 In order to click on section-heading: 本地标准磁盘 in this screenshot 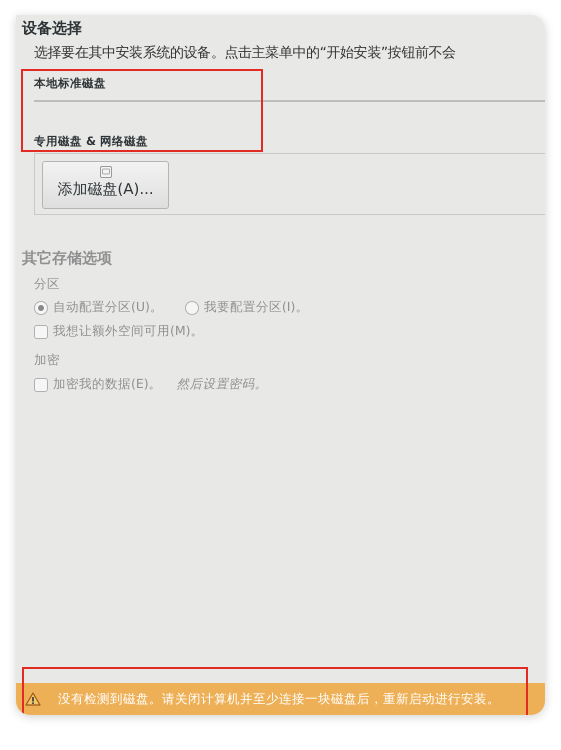, I will do `click(70, 83)`.